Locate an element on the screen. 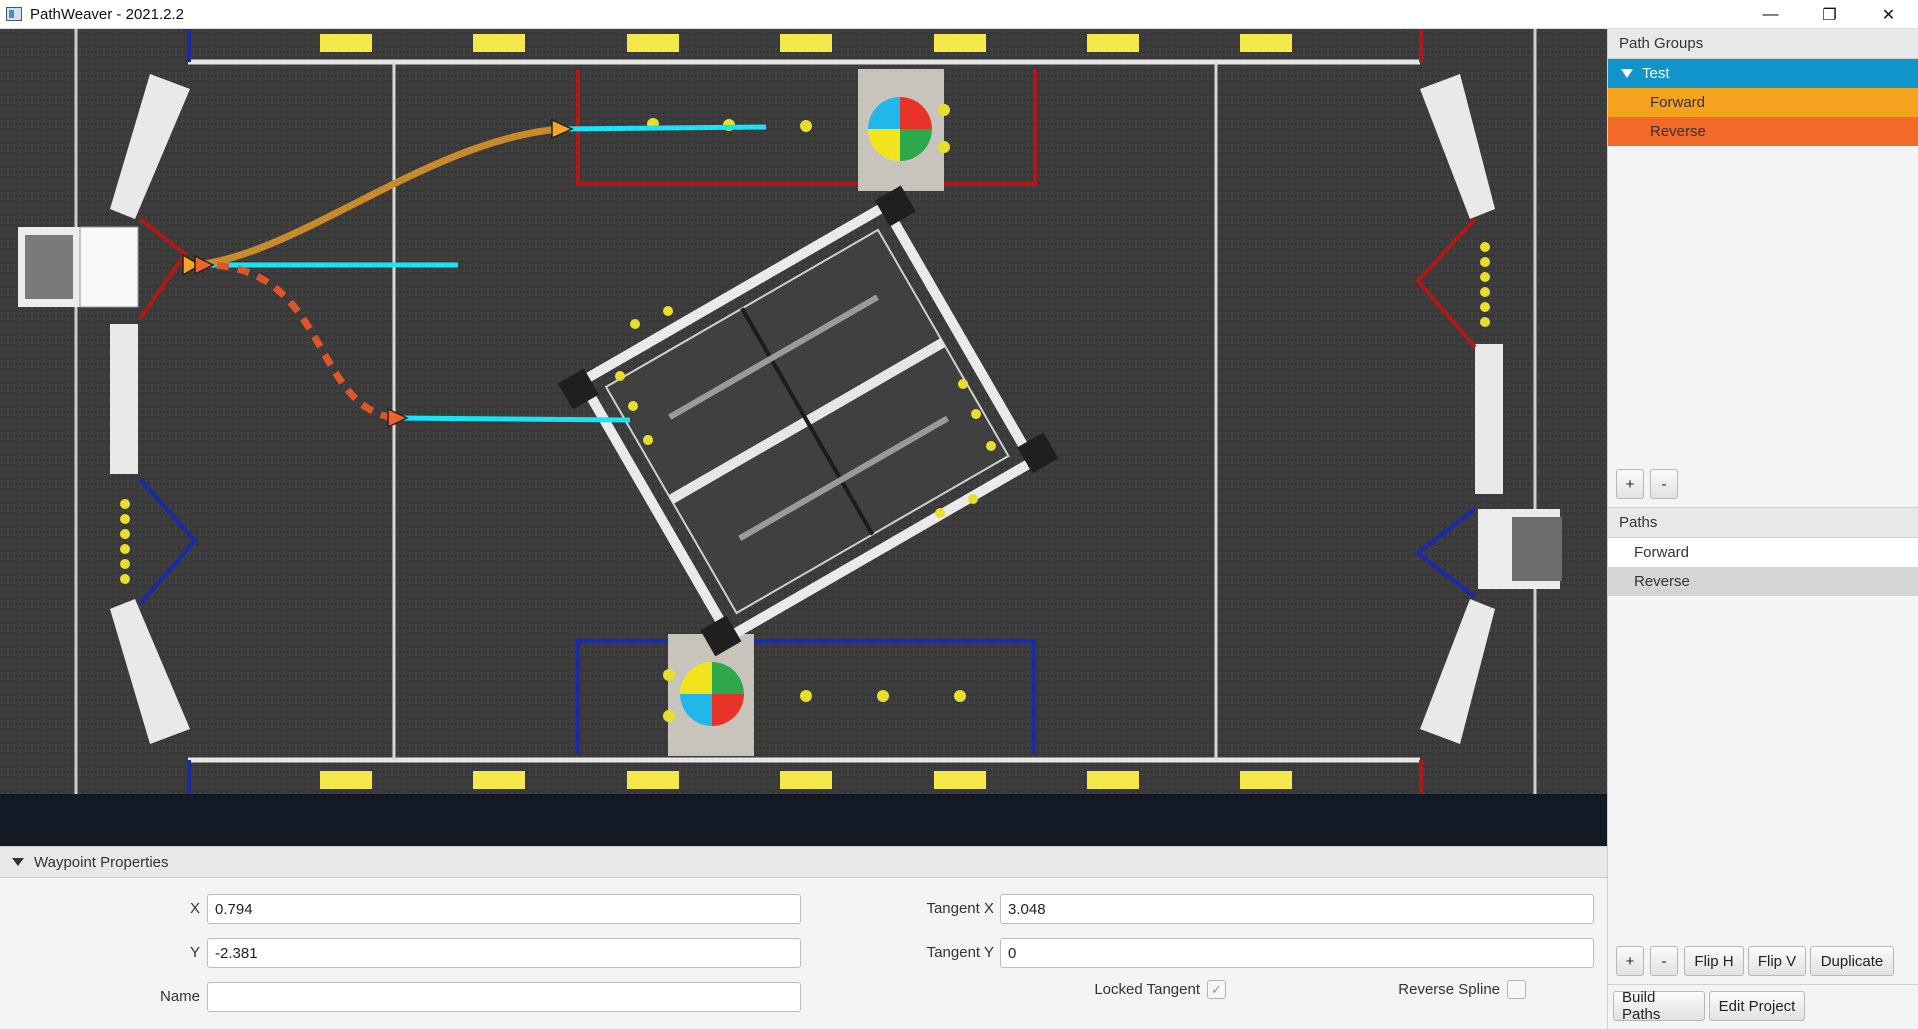  x-label: X is located at coordinates (194, 908).